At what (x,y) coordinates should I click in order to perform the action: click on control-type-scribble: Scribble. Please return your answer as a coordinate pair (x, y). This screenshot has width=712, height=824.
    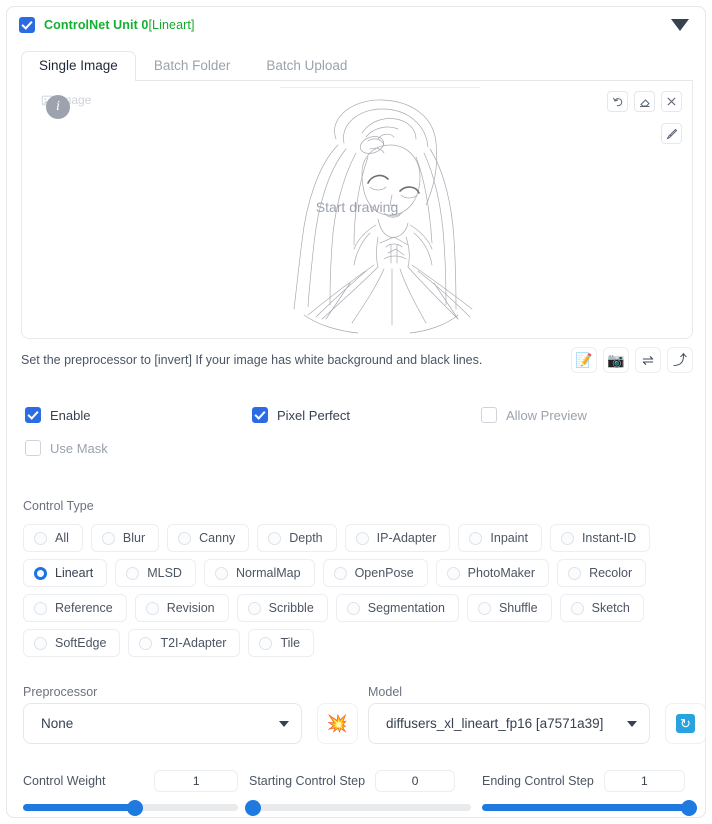
    Looking at the image, I should click on (282, 608).